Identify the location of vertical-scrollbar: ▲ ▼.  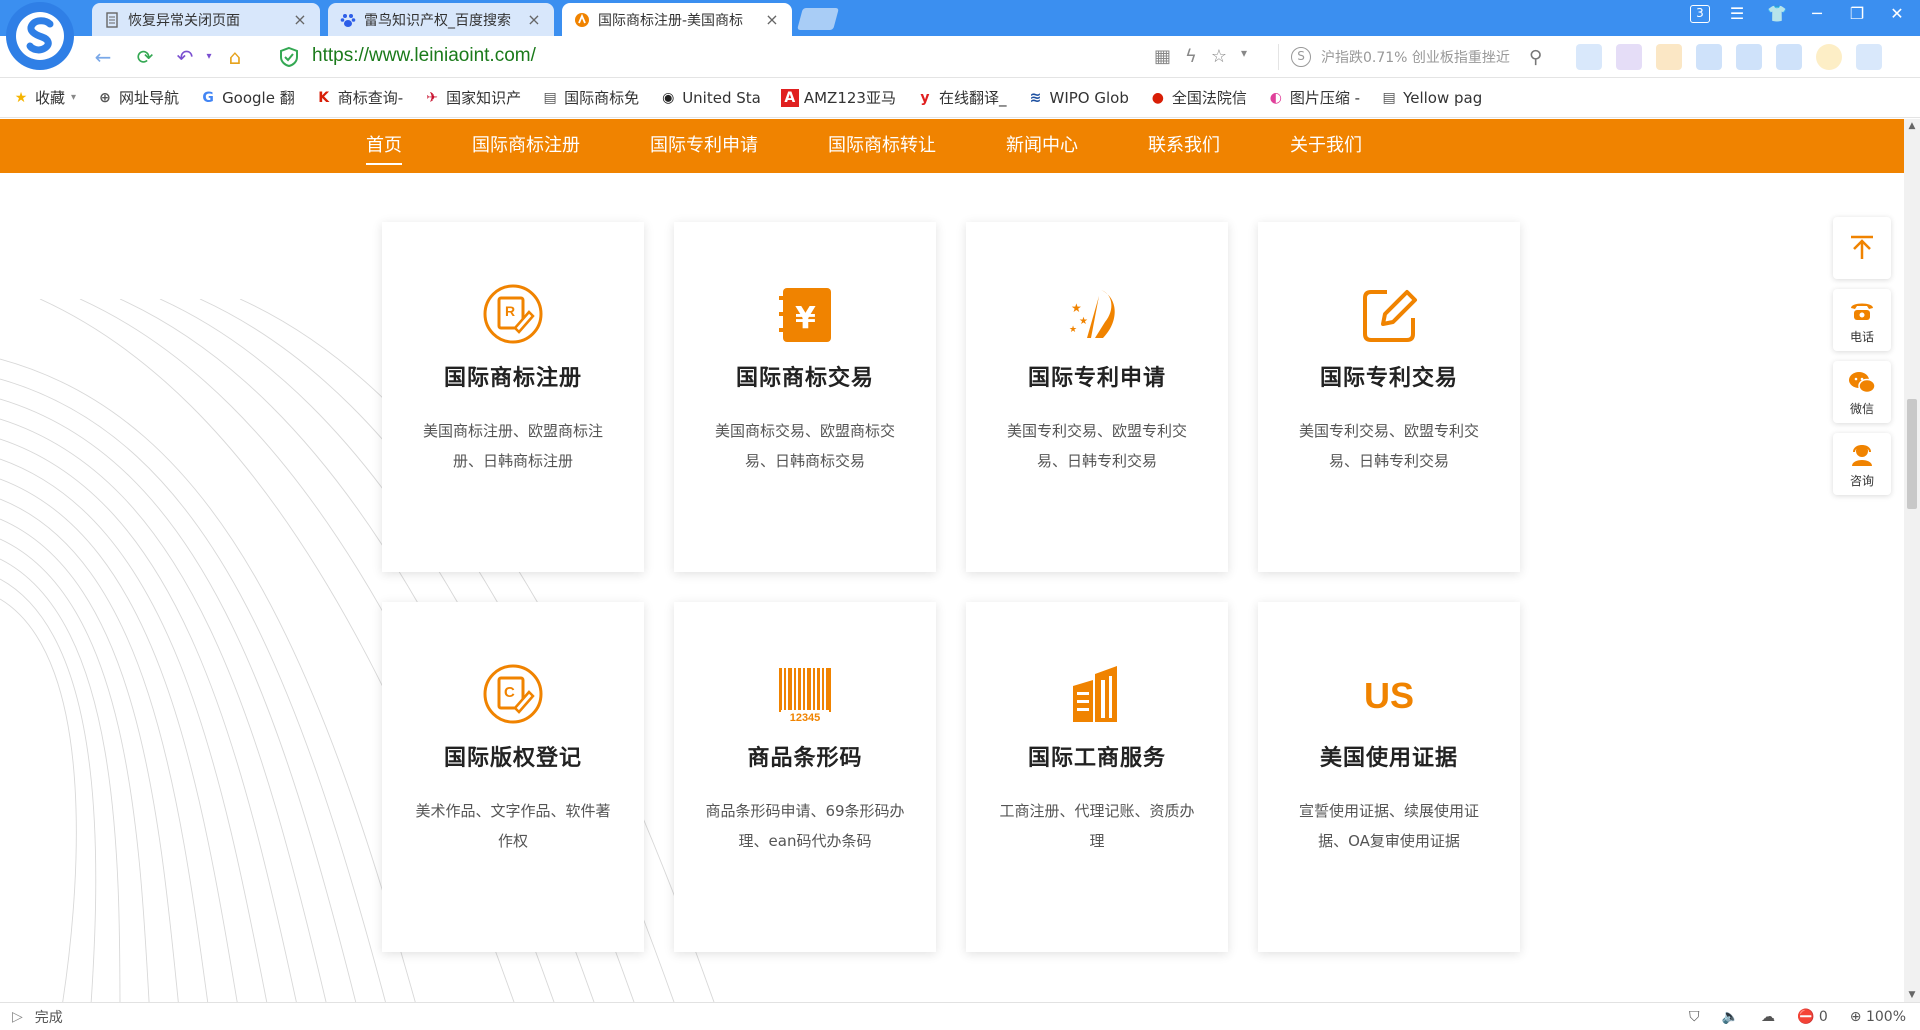
(1912, 560).